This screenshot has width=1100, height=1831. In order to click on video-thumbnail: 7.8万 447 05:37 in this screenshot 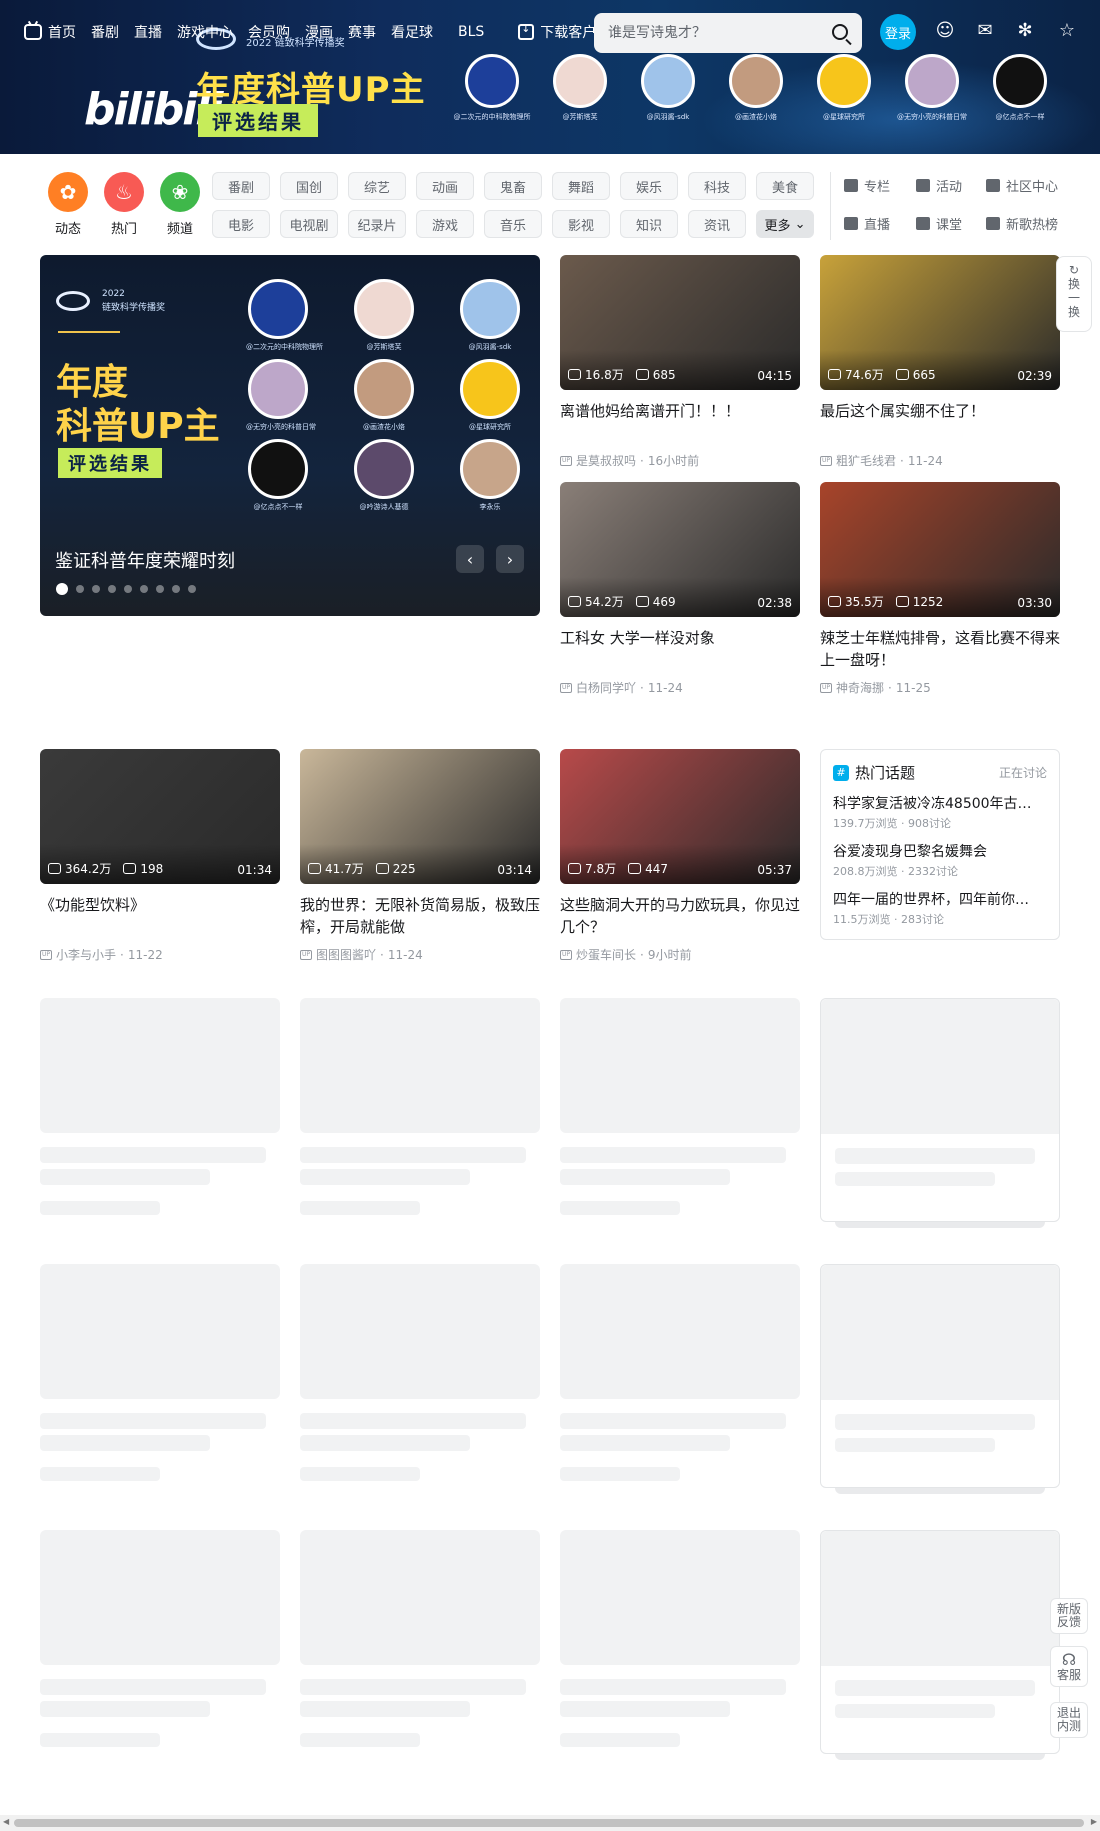, I will do `click(680, 816)`.